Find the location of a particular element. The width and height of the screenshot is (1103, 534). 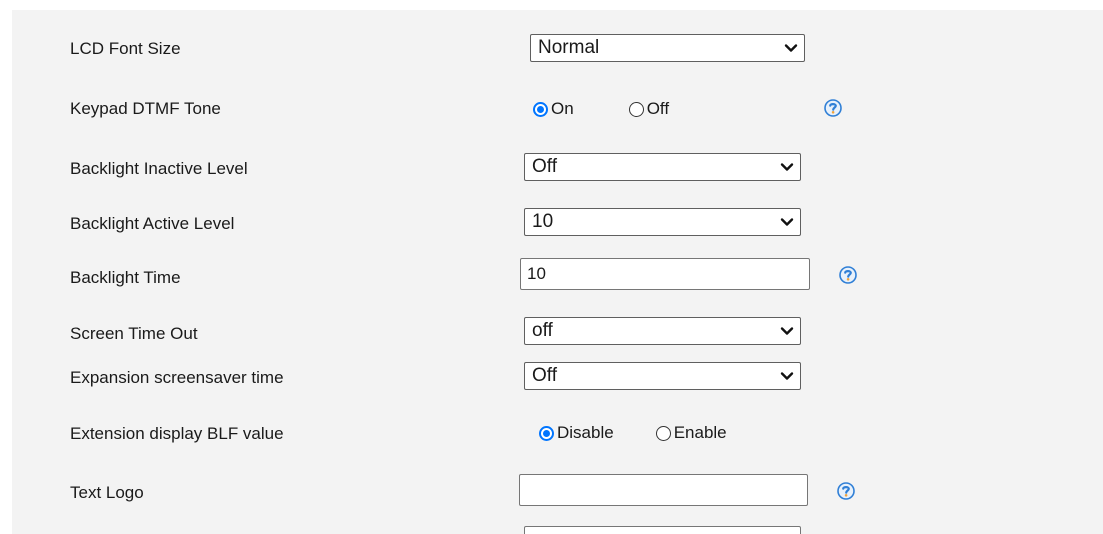

dtmf-off-label: Off is located at coordinates (658, 108).